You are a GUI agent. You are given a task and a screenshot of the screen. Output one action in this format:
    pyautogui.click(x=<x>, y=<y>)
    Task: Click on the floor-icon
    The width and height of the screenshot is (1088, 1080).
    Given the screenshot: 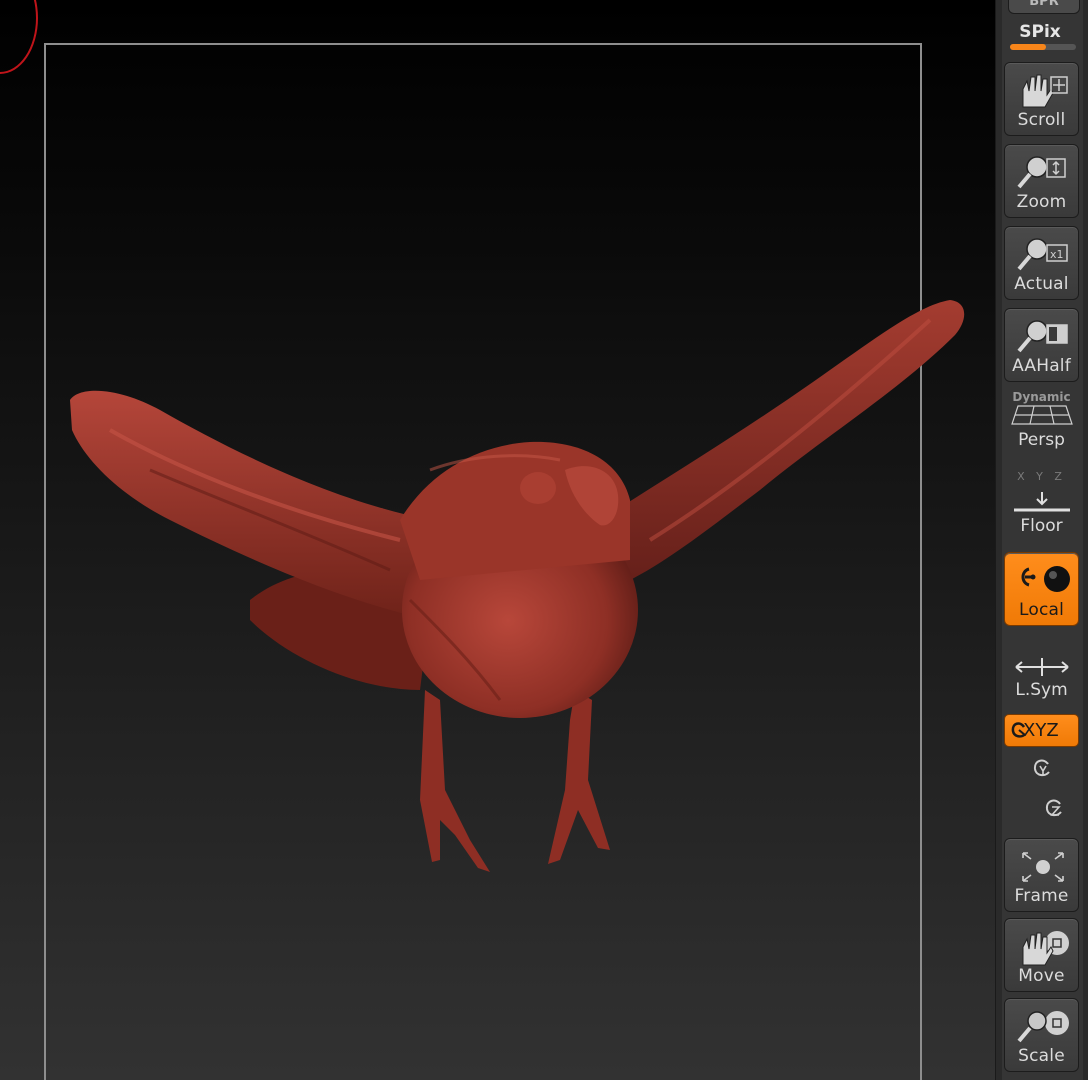 What is the action you would take?
    pyautogui.click(x=1042, y=502)
    